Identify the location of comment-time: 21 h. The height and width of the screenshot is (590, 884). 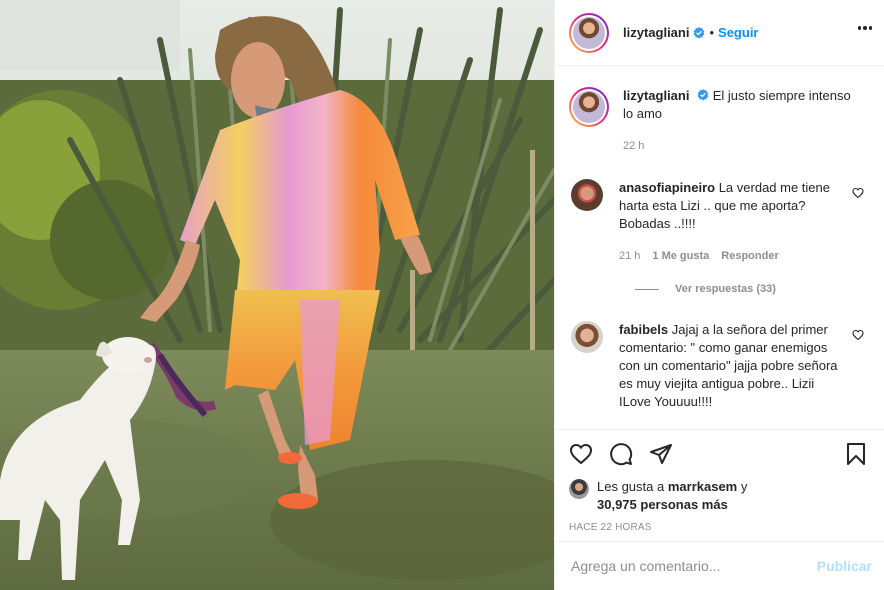
(629, 256).